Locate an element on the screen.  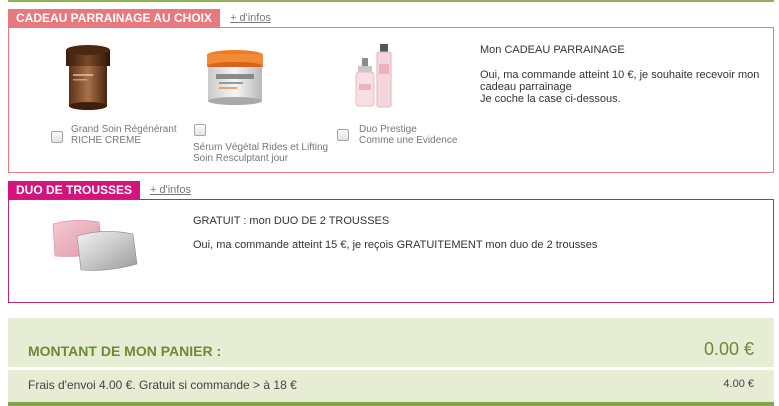
cream-jar-icon is located at coordinates (88, 77).